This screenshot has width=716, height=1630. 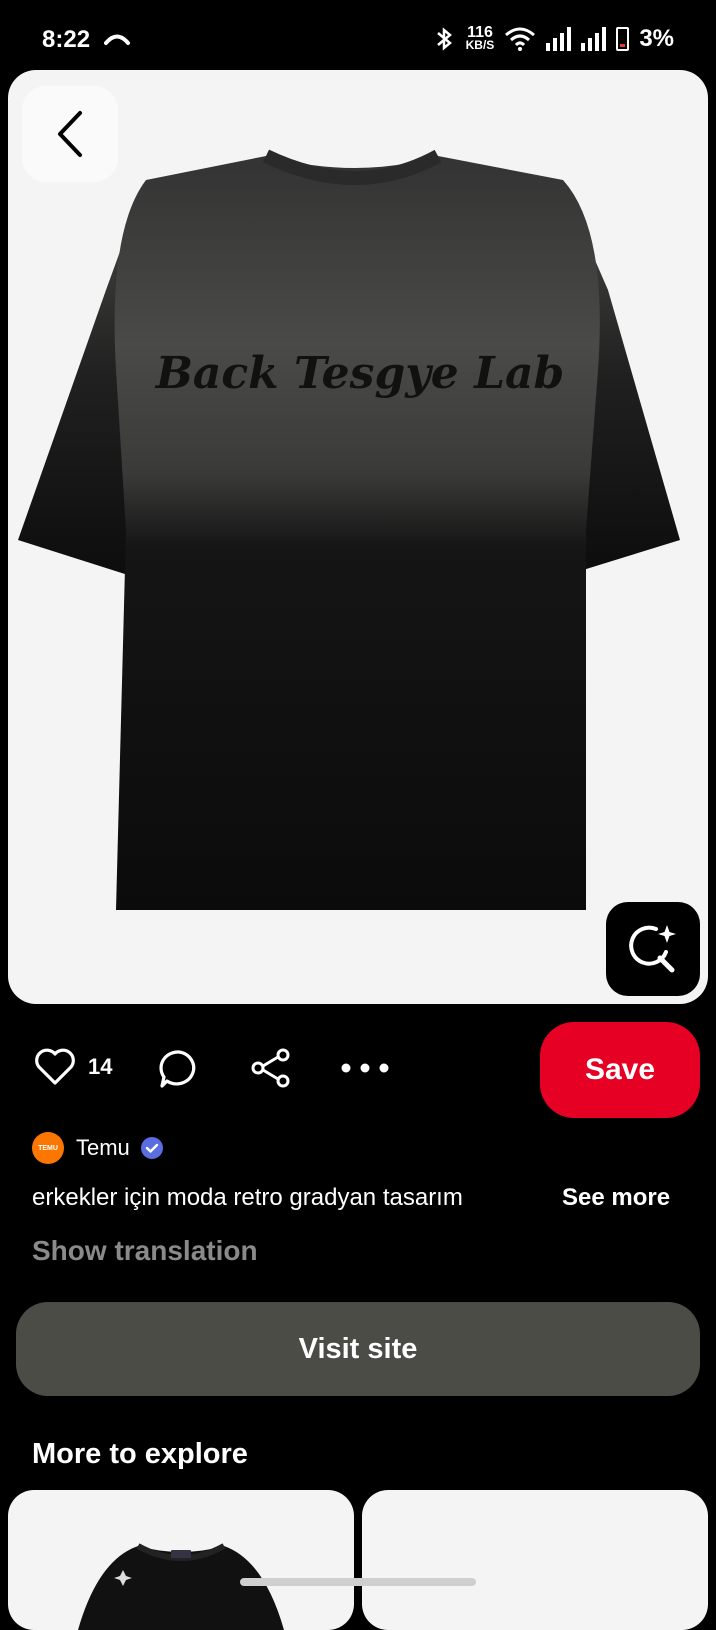 I want to click on status-time: 8:22, so click(x=66, y=39).